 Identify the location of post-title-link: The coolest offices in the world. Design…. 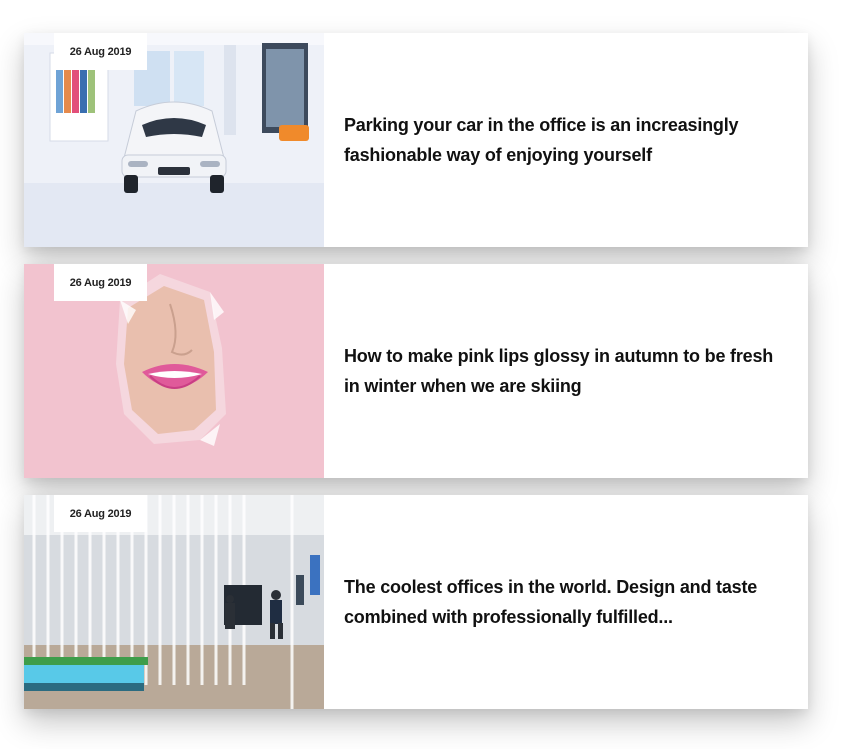
(566, 602).